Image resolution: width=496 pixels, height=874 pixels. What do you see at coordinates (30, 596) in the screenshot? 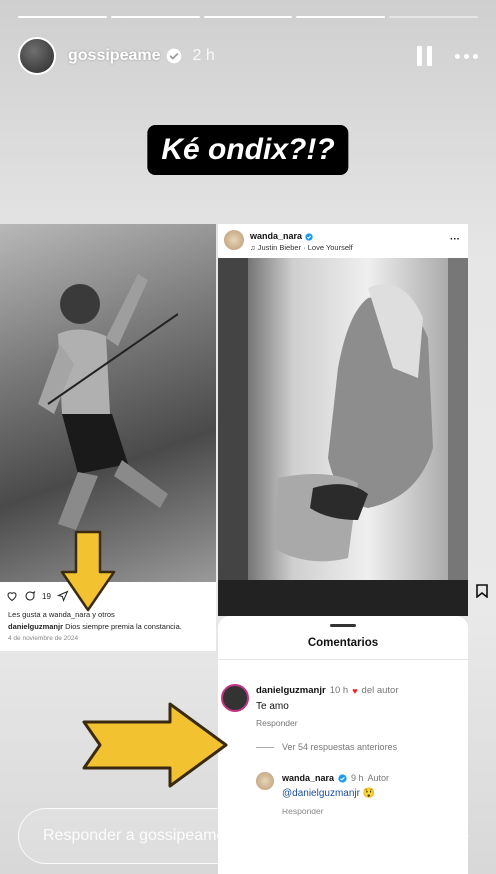
I see `comment-icon` at bounding box center [30, 596].